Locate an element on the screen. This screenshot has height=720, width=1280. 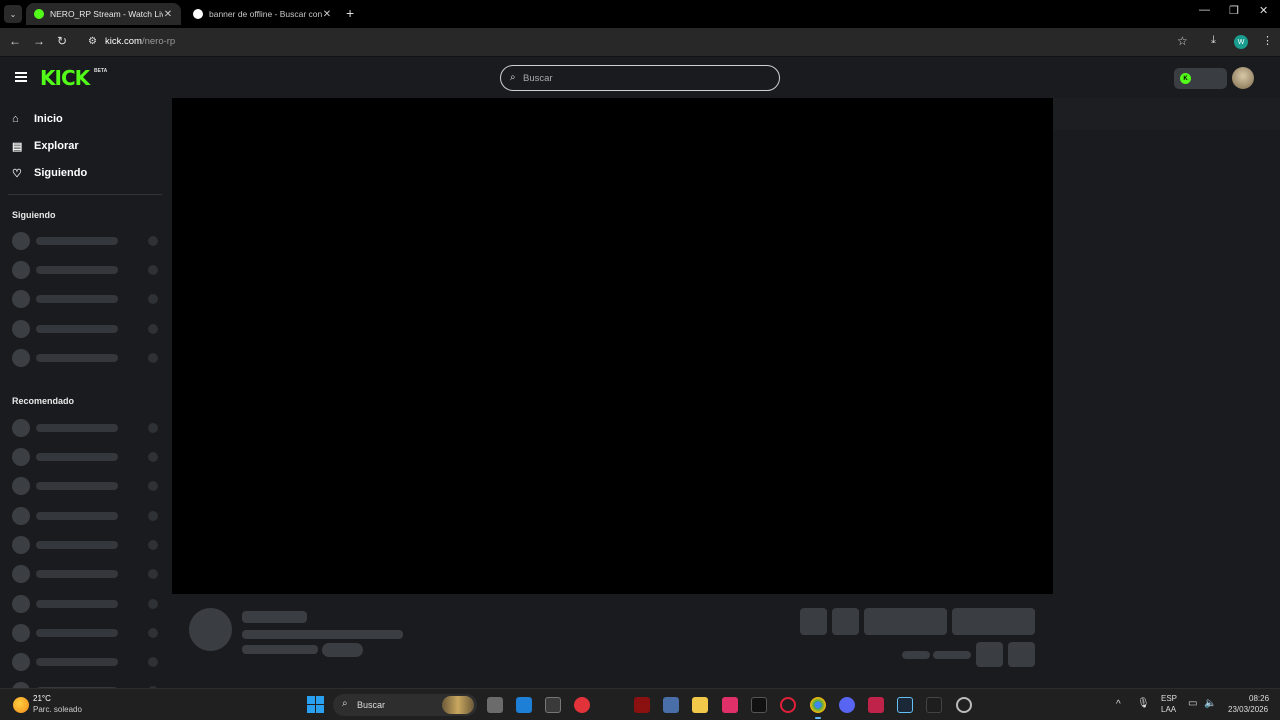
kick-favicon-icon is located at coordinates (39, 14).